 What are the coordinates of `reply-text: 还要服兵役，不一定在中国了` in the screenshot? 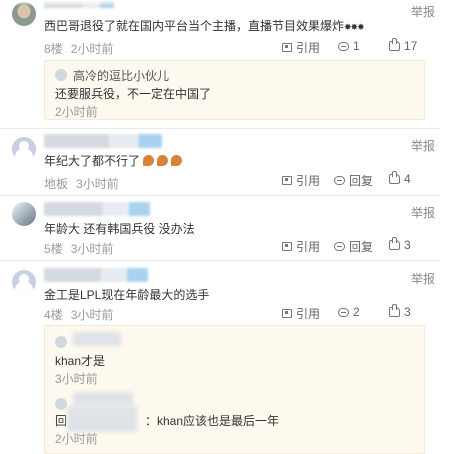 It's located at (133, 94).